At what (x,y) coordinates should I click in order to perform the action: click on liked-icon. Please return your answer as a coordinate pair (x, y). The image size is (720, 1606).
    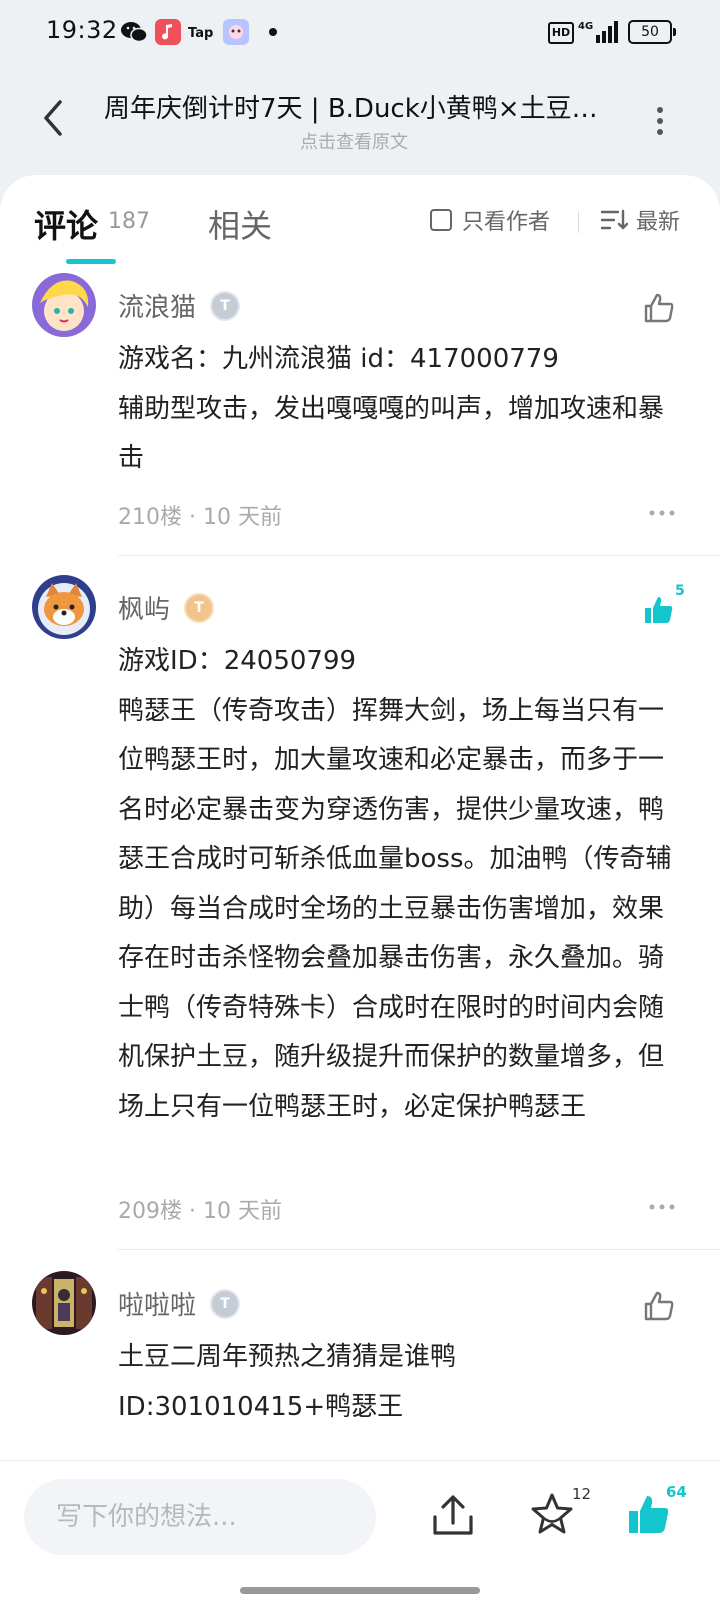
    Looking at the image, I should click on (659, 610).